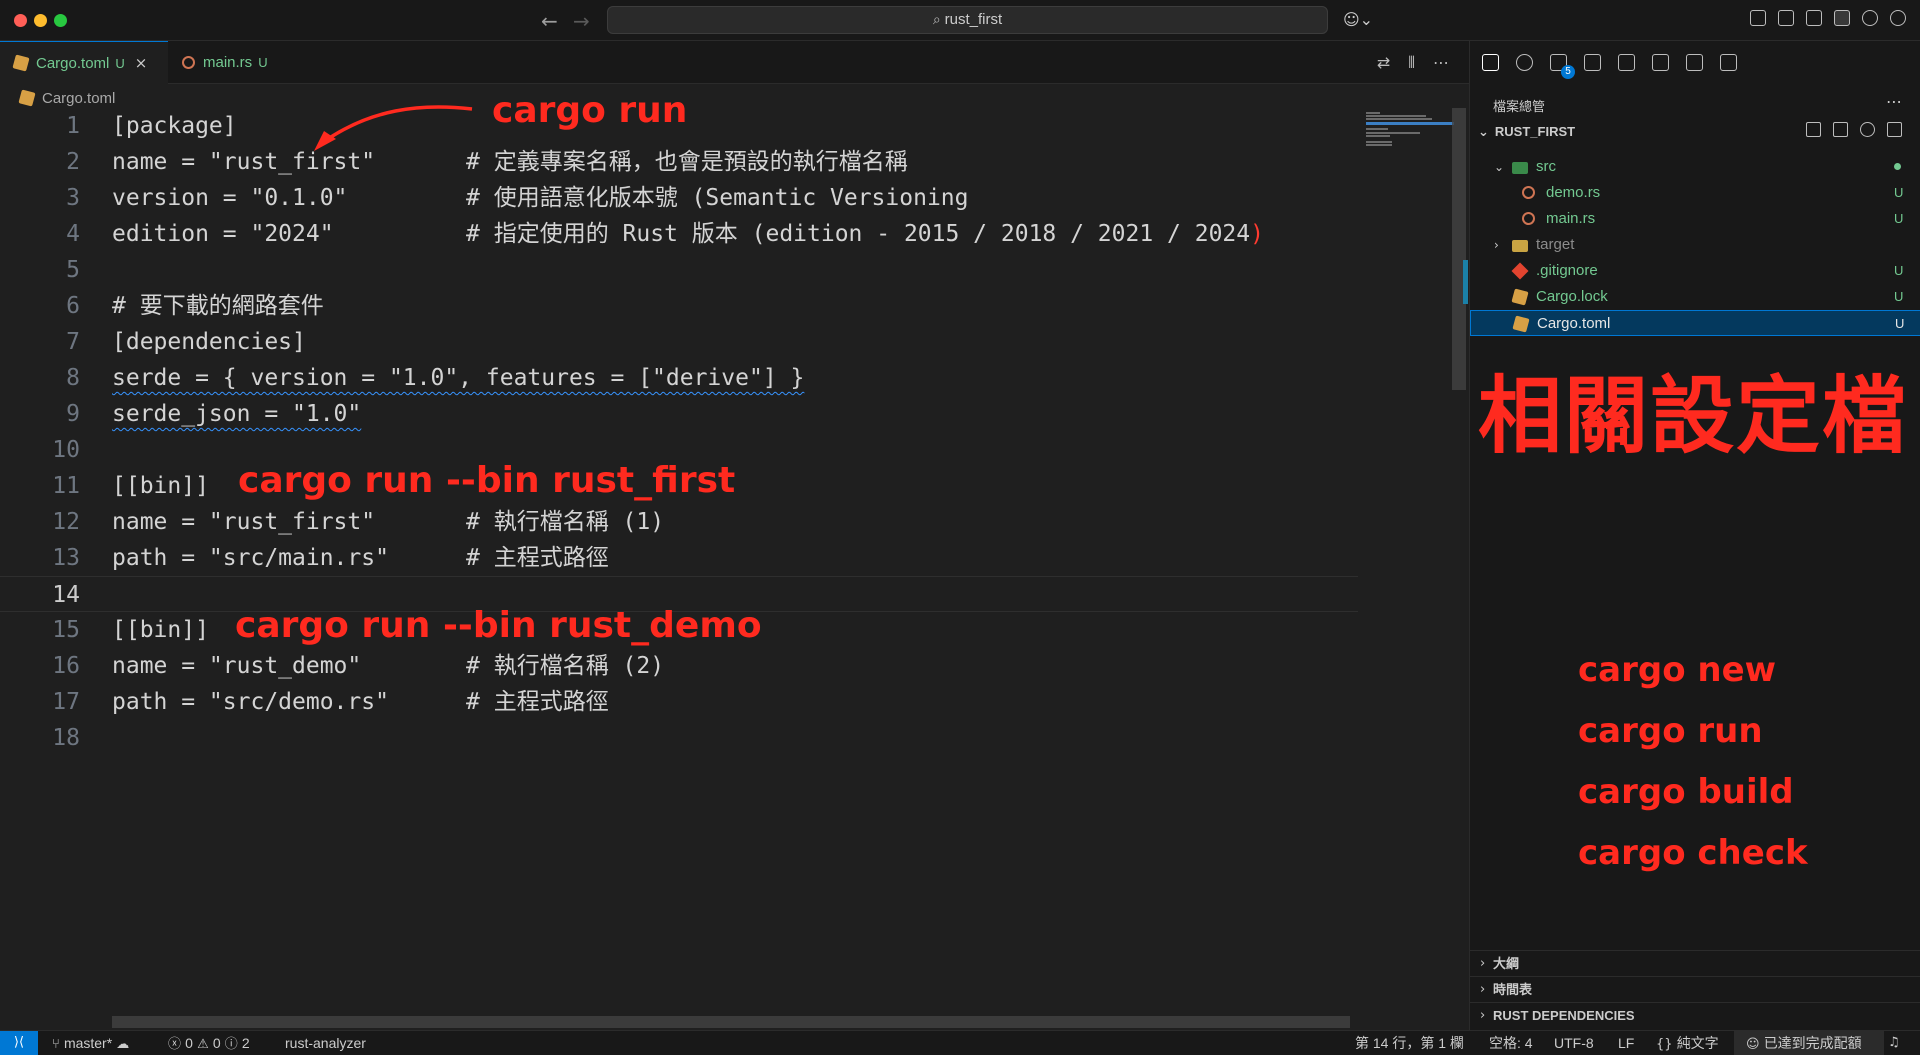 This screenshot has width=1920, height=1055. What do you see at coordinates (1894, 1043) in the screenshot?
I see `notifications-bell-icon: ♫` at bounding box center [1894, 1043].